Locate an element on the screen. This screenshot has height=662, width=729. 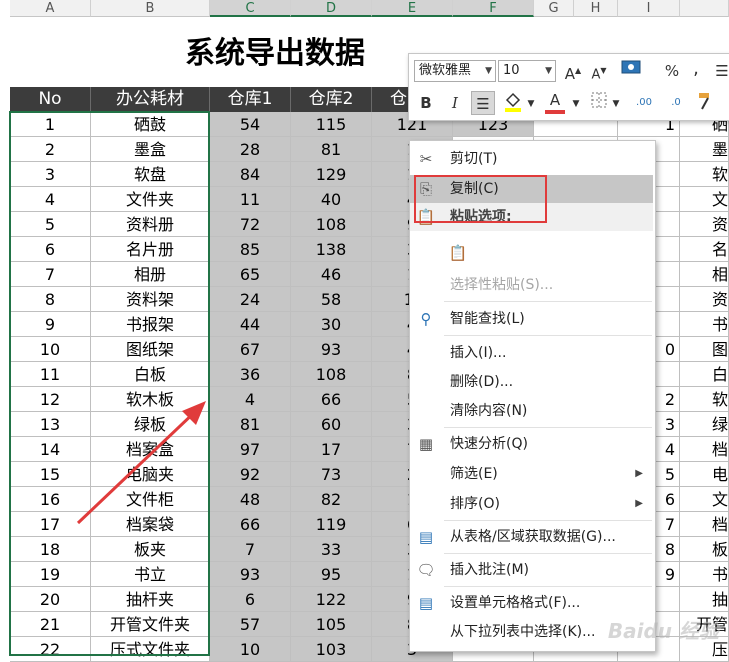
cell-warehouse1: 44 is located at coordinates (250, 324).